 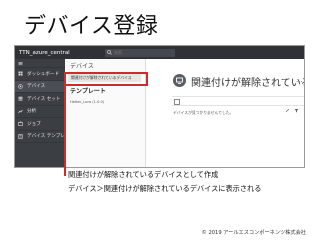 What do you see at coordinates (32, 112) in the screenshot?
I see `sidebar-item-label: 分析` at bounding box center [32, 112].